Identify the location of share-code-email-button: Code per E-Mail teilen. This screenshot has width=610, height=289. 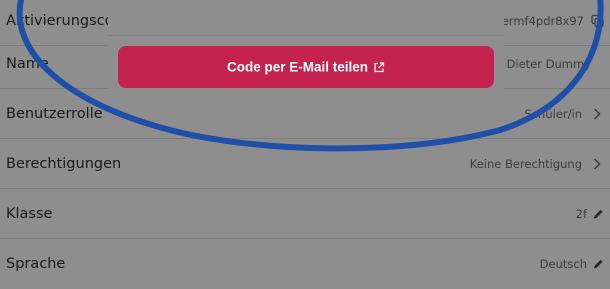
(306, 67).